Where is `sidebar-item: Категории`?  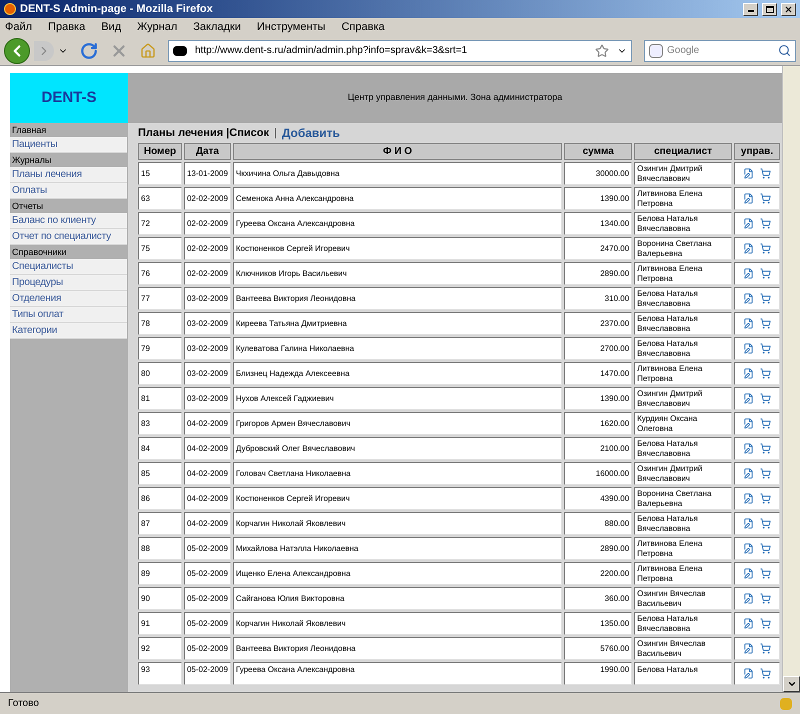
sidebar-item: Категории is located at coordinates (68, 331).